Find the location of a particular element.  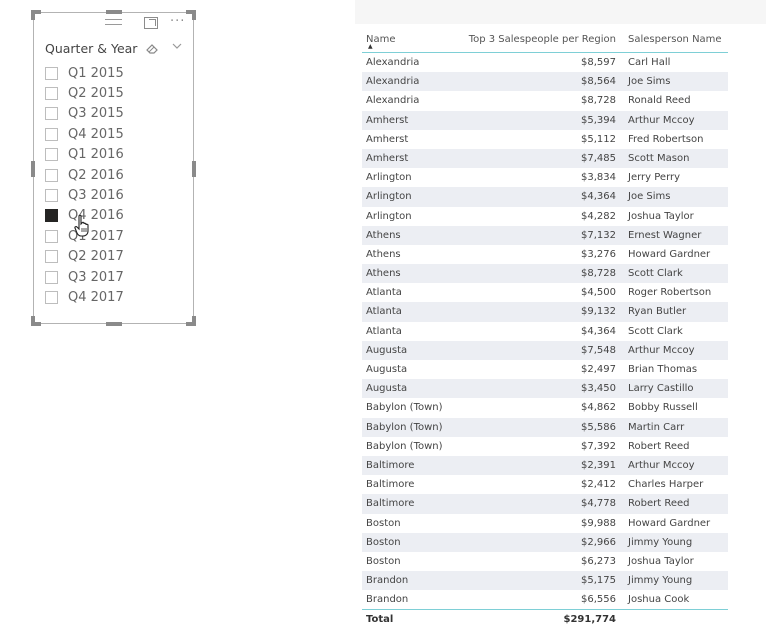

slicer-item: Q3 2017 is located at coordinates (84, 277).